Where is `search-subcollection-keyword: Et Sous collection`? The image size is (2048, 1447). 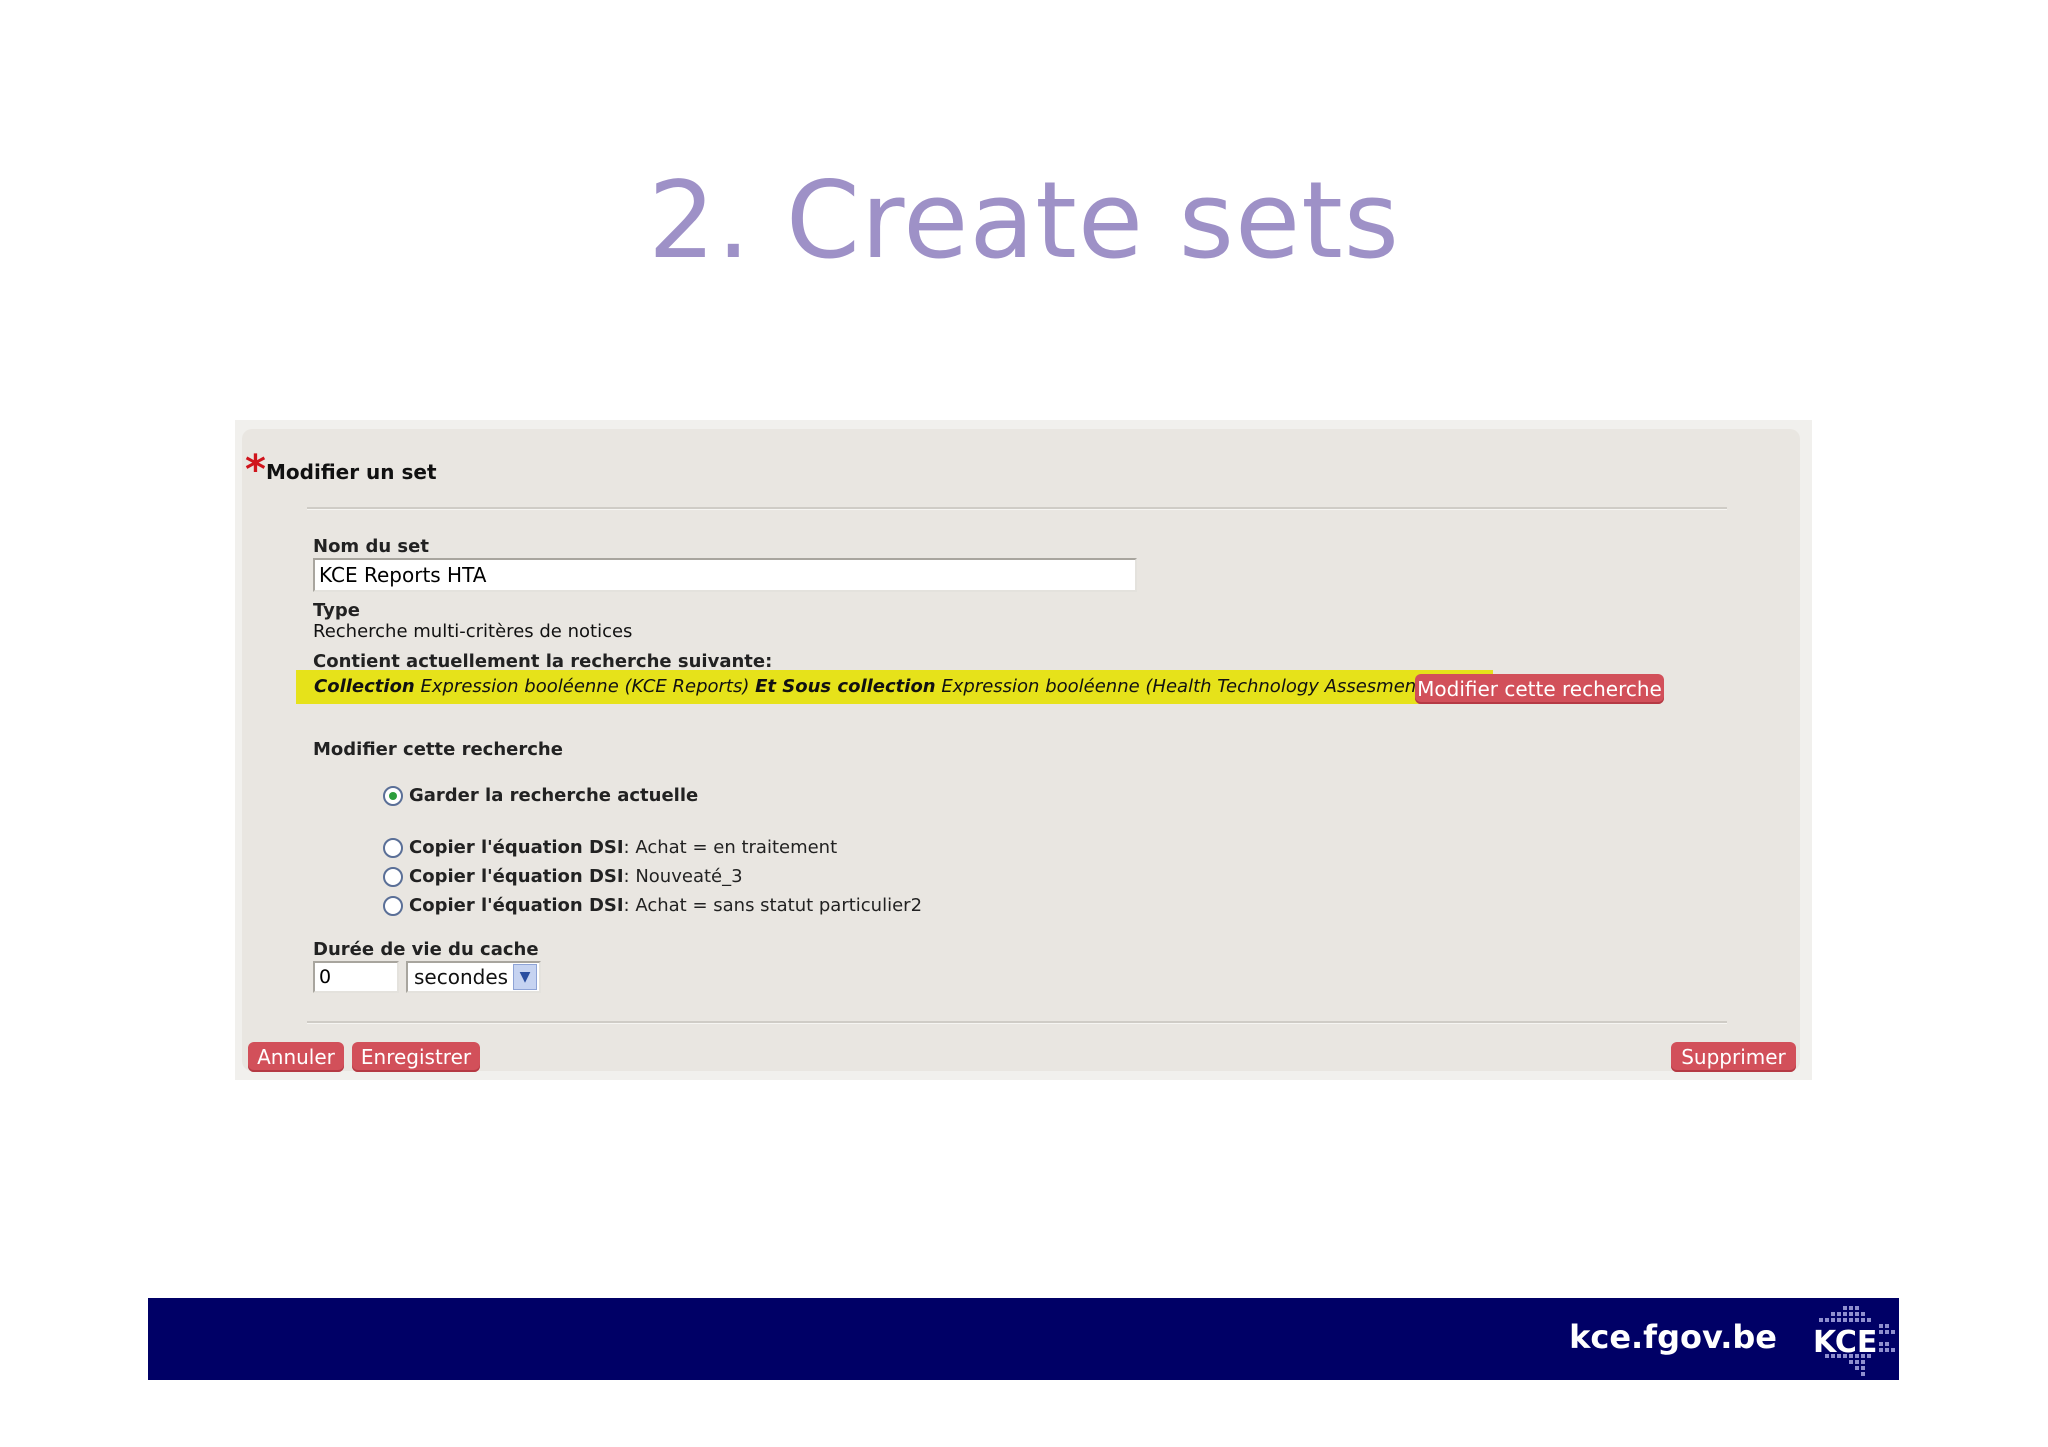
search-subcollection-keyword: Et Sous collection is located at coordinates (845, 686).